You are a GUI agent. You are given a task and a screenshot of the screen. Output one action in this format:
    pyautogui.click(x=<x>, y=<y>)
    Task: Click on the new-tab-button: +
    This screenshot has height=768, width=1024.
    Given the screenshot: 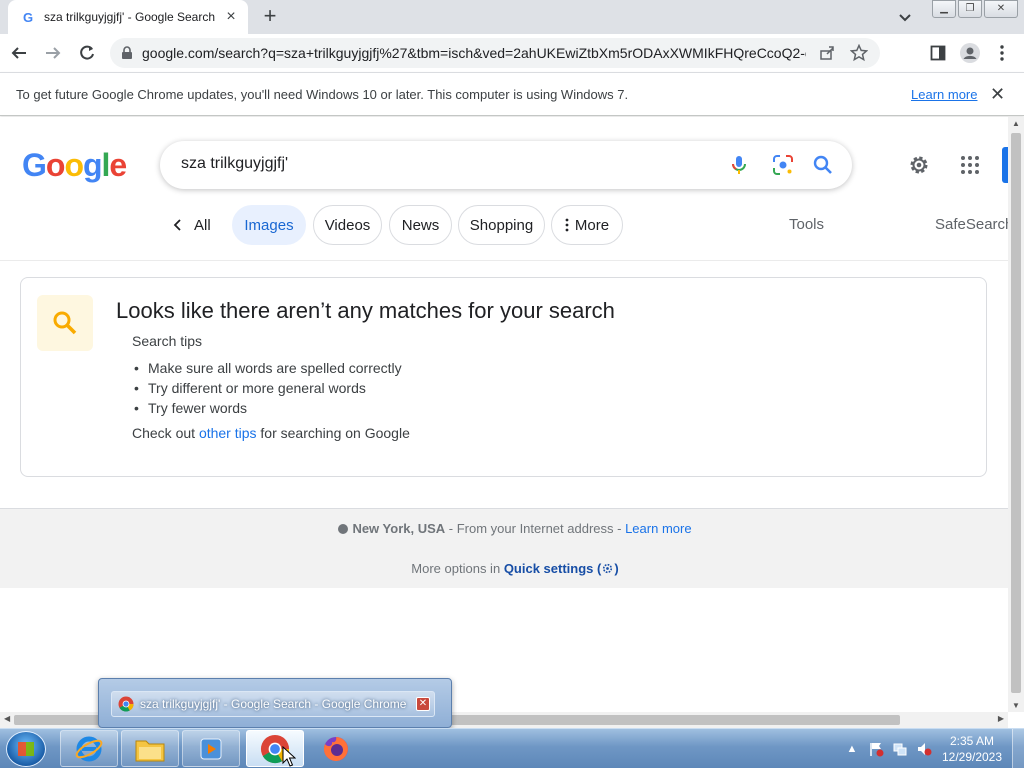 What is the action you would take?
    pyautogui.click(x=270, y=17)
    